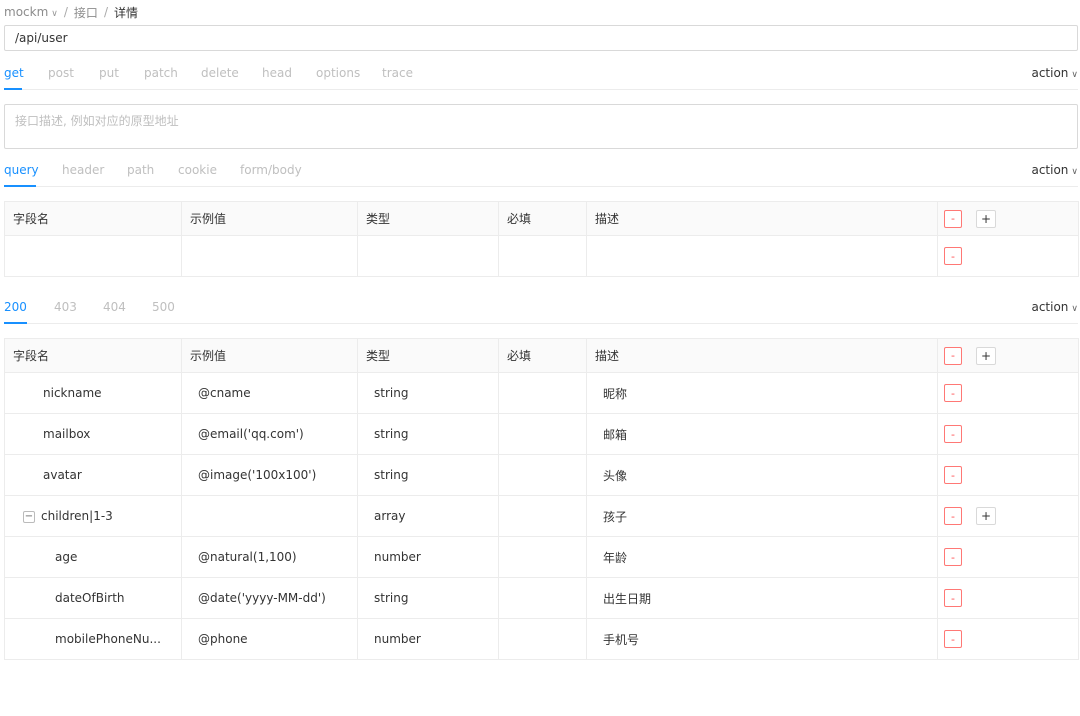 The height and width of the screenshot is (716, 1080). Describe the element at coordinates (161, 73) in the screenshot. I see `tab-patch: patch` at that location.